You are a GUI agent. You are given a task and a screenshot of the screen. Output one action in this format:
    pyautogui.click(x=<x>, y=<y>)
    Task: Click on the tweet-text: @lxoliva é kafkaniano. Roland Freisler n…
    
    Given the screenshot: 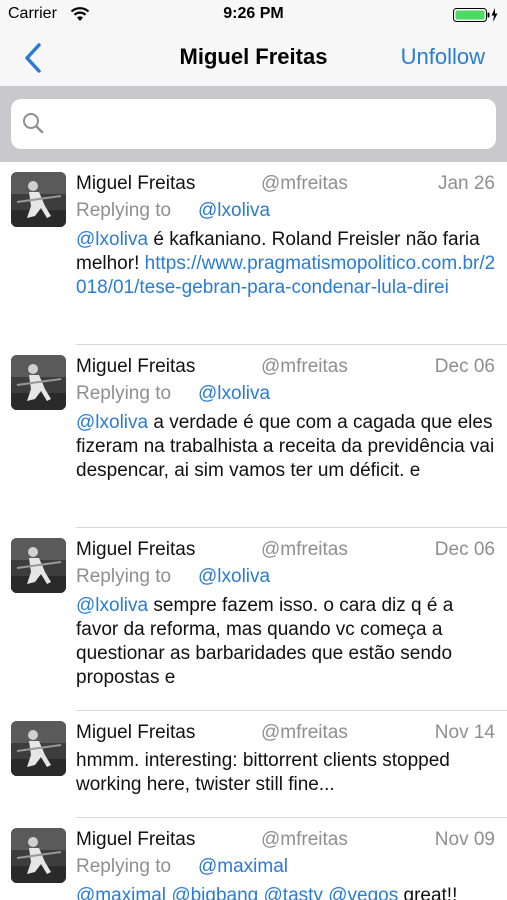 What is the action you would take?
    pyautogui.click(x=286, y=264)
    